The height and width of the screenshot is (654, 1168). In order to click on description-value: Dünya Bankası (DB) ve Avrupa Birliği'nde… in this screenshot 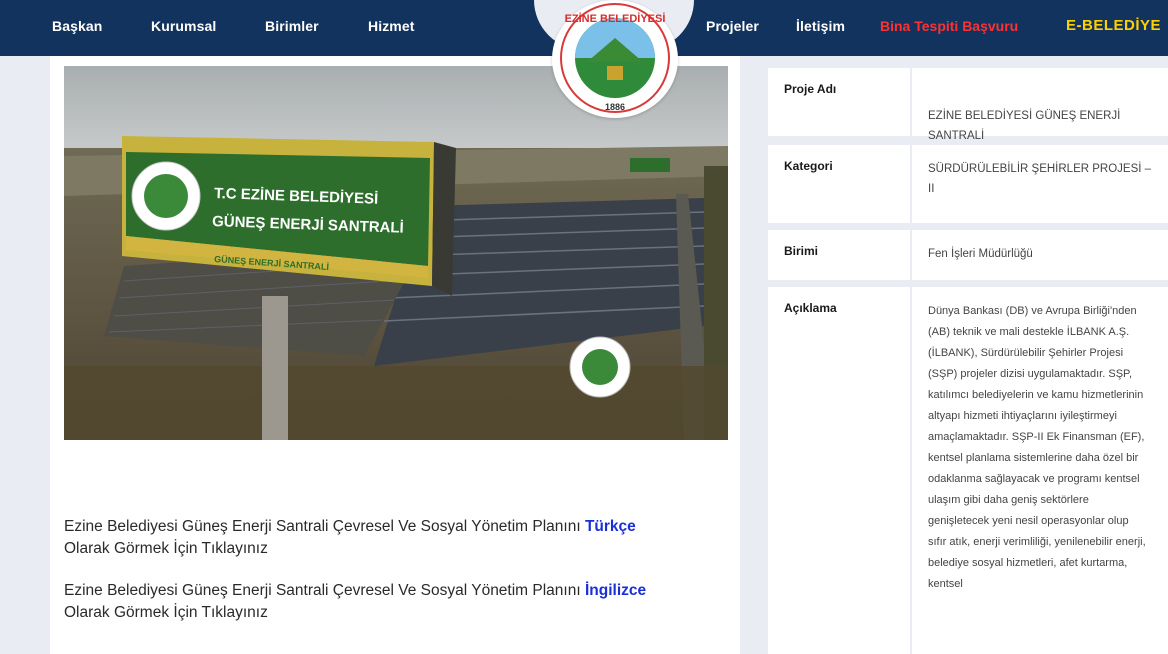, I will do `click(1040, 470)`.